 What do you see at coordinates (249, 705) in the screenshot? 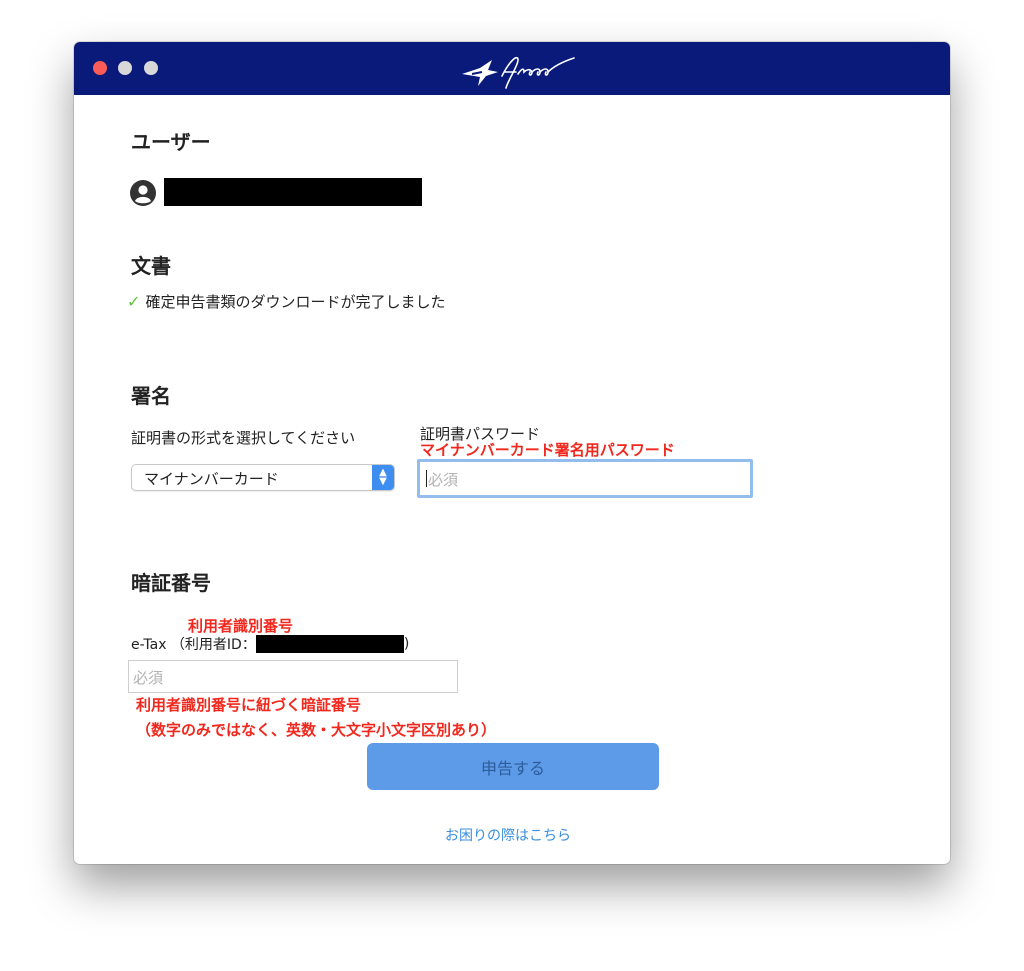
I see `pin-annotation-line1: 利用者識別番号に紐づく暗証番号` at bounding box center [249, 705].